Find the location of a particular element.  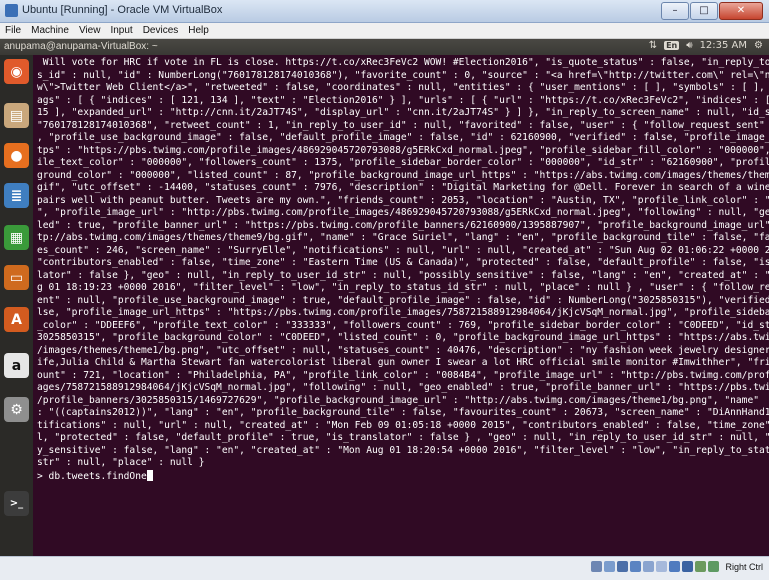

software-center-icon: A is located at coordinates (16, 319).